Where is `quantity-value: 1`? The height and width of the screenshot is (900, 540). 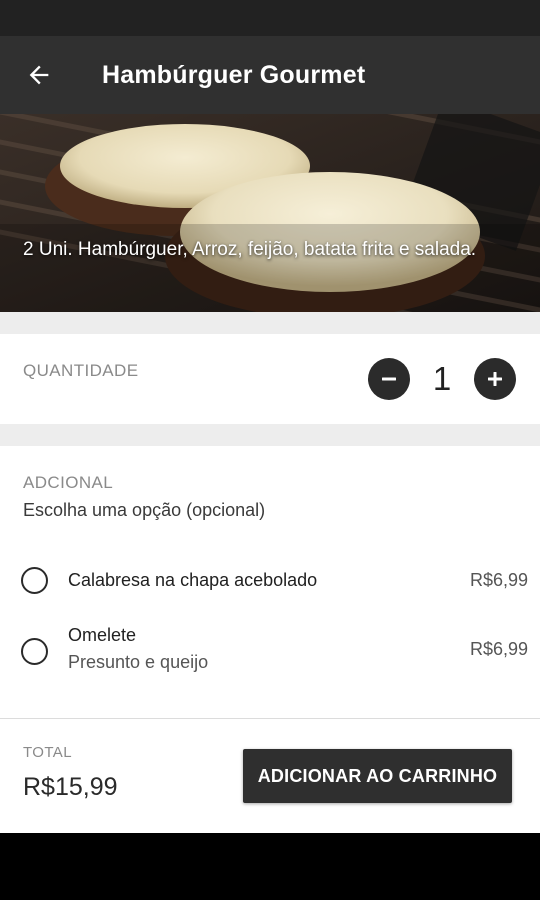 quantity-value: 1 is located at coordinates (442, 378).